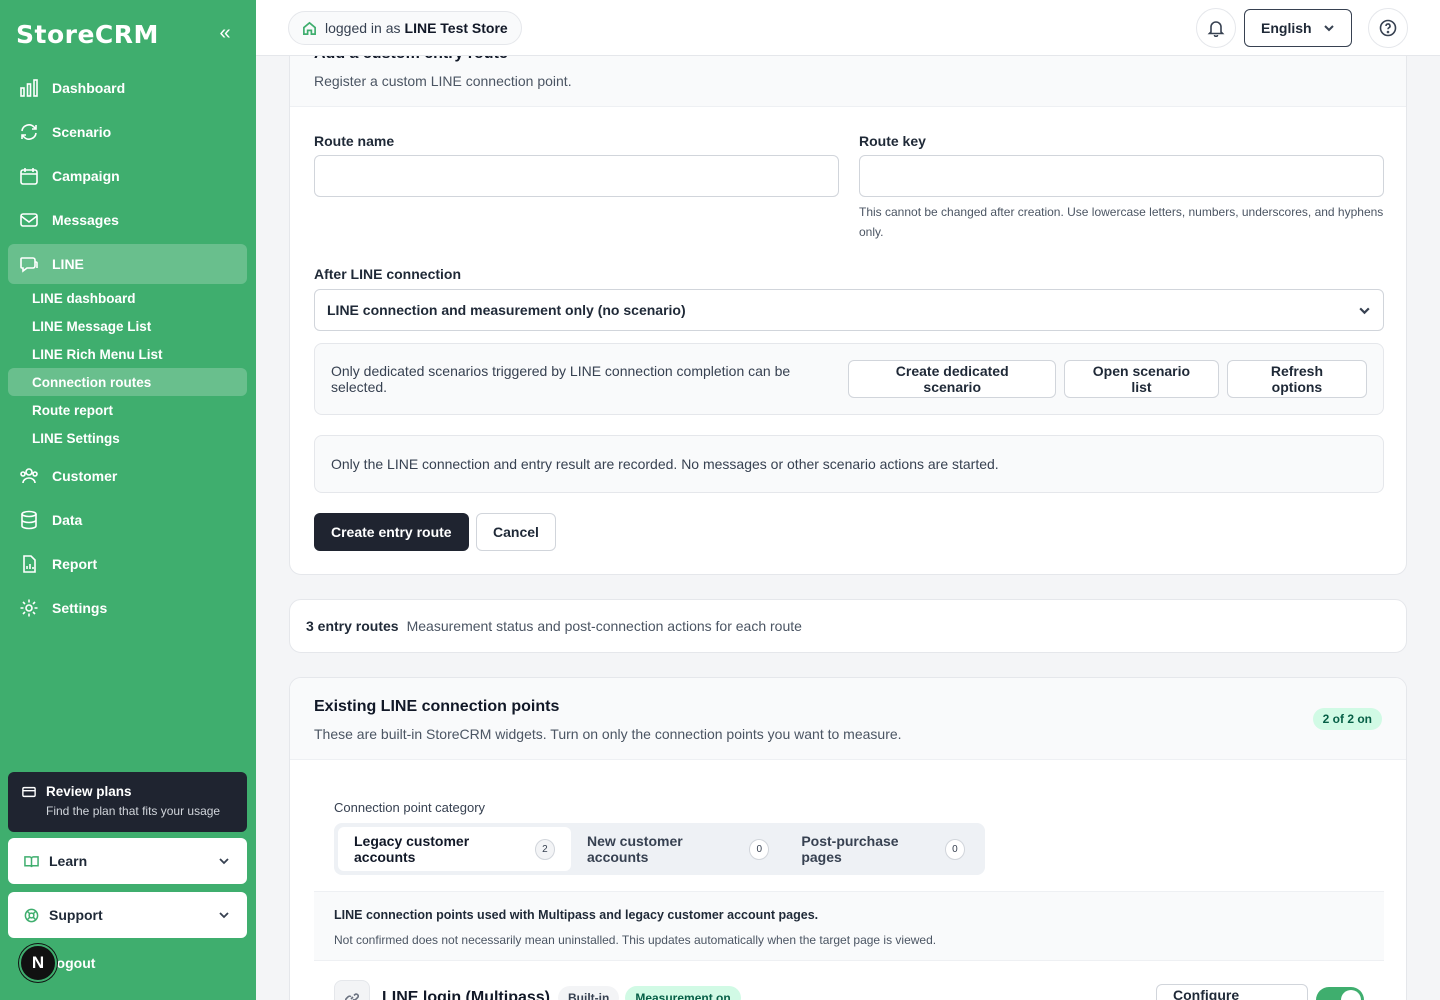  I want to click on entry-routes-count: 3 entry routes, so click(352, 626).